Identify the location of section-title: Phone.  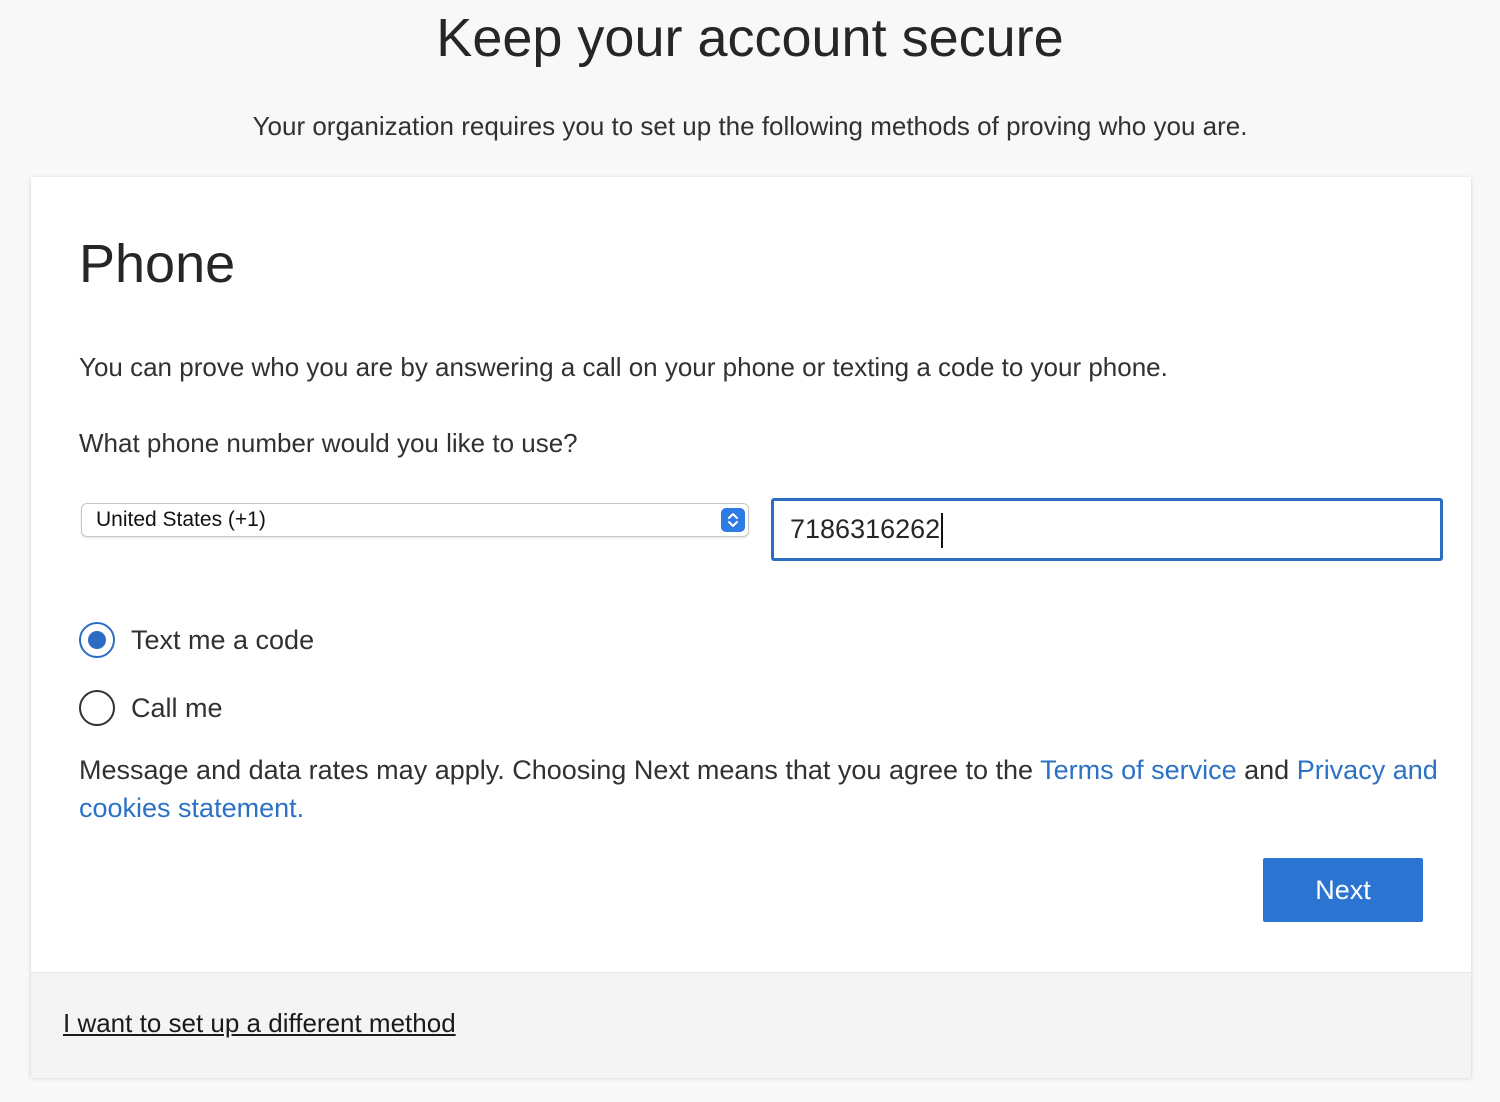
(157, 264).